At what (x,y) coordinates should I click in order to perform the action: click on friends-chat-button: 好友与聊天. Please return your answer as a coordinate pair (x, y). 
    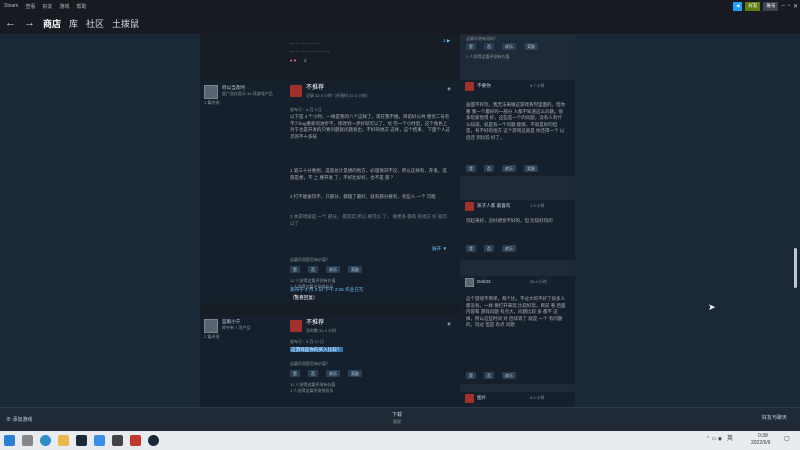
    Looking at the image, I should click on (774, 418).